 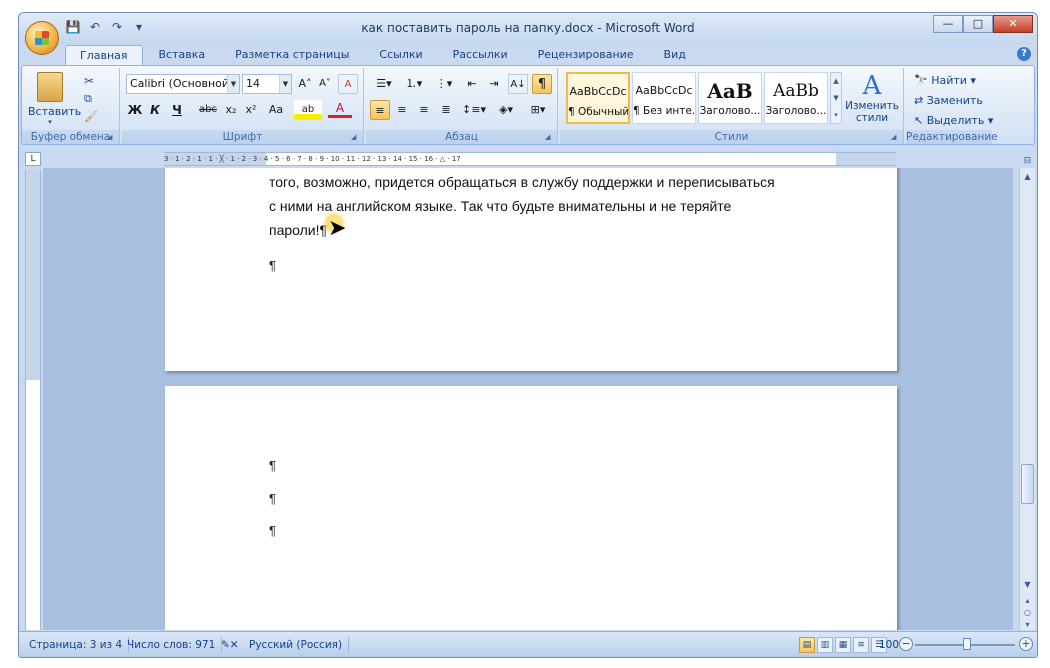 I want to click on select-button: ↖ Выделить ▾, so click(x=953, y=121).